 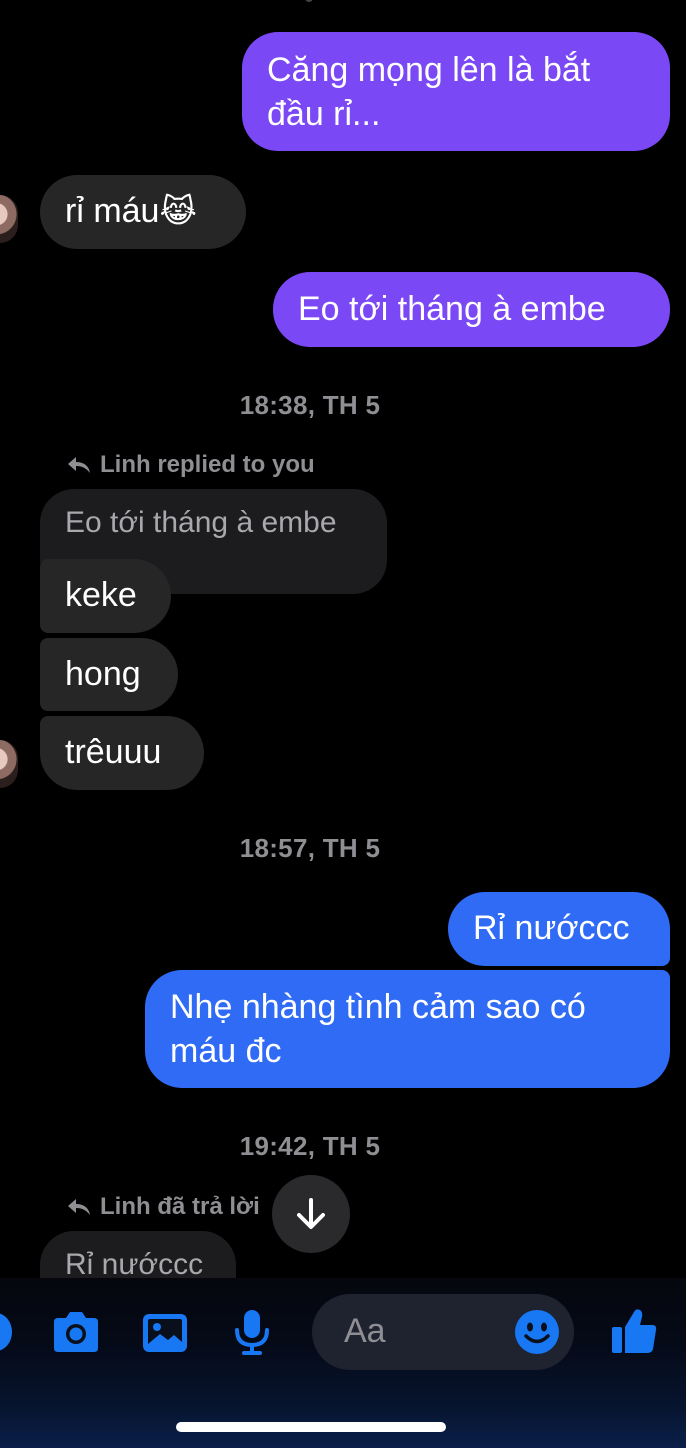 I want to click on arrow-down-icon, so click(x=311, y=1213).